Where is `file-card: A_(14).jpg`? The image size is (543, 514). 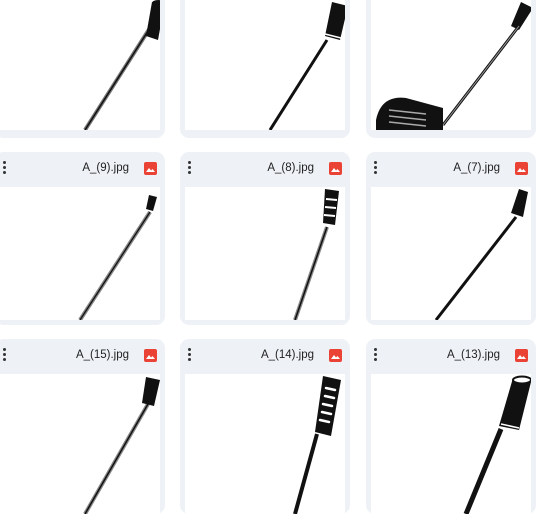
file-card: A_(14).jpg is located at coordinates (265, 426).